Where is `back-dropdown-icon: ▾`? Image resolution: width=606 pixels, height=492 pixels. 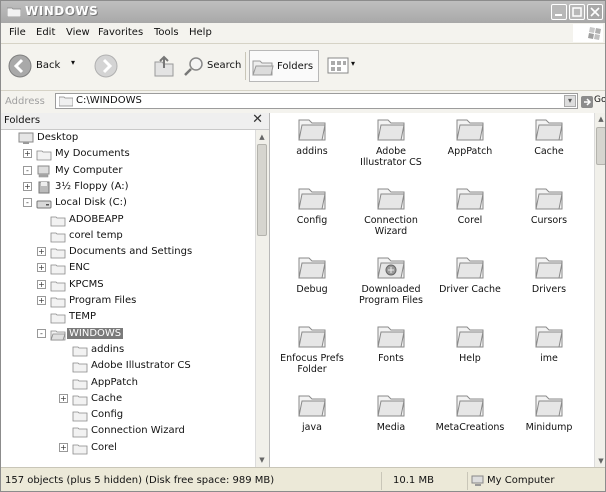
back-dropdown-icon: ▾ is located at coordinates (73, 62).